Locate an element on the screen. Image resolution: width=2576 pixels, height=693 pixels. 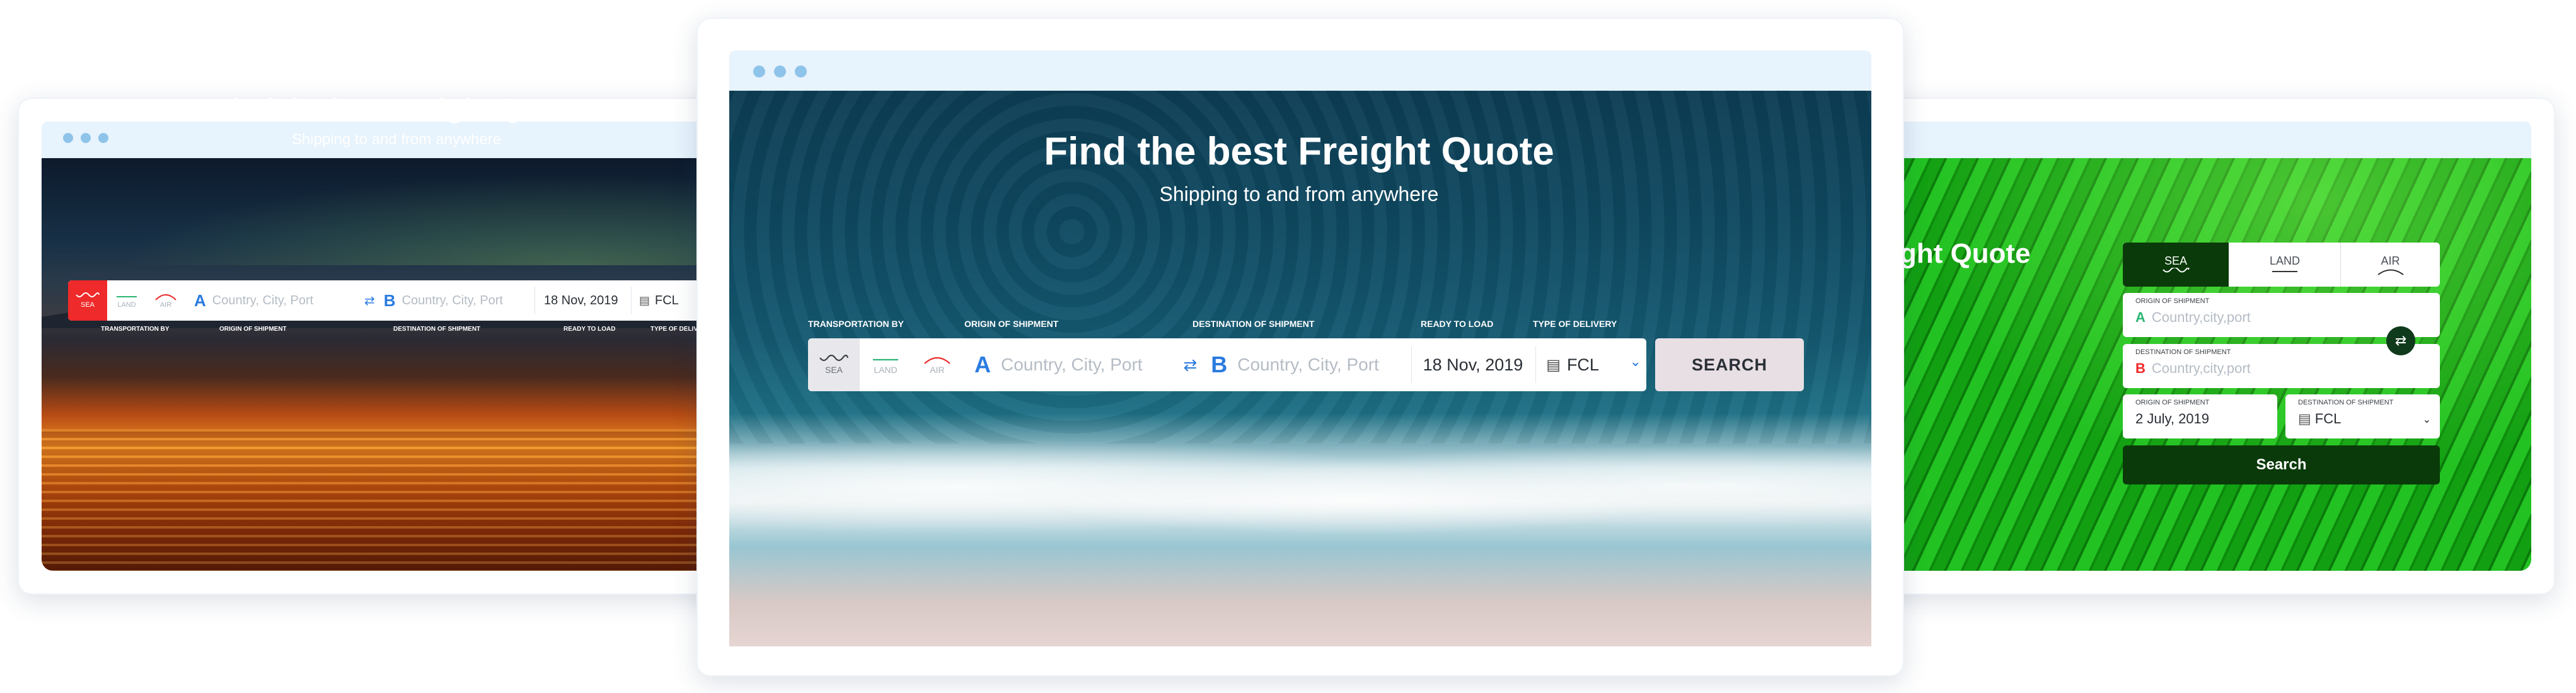
window-dots-icon is located at coordinates (780, 71).